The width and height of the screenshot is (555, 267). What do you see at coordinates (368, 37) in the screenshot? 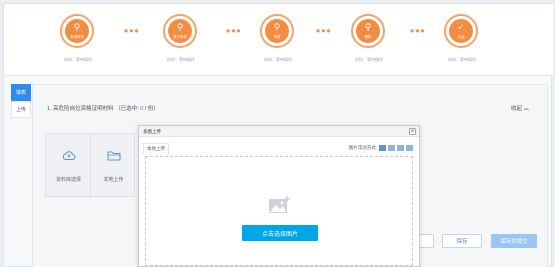
I see `step-label: 授权` at bounding box center [368, 37].